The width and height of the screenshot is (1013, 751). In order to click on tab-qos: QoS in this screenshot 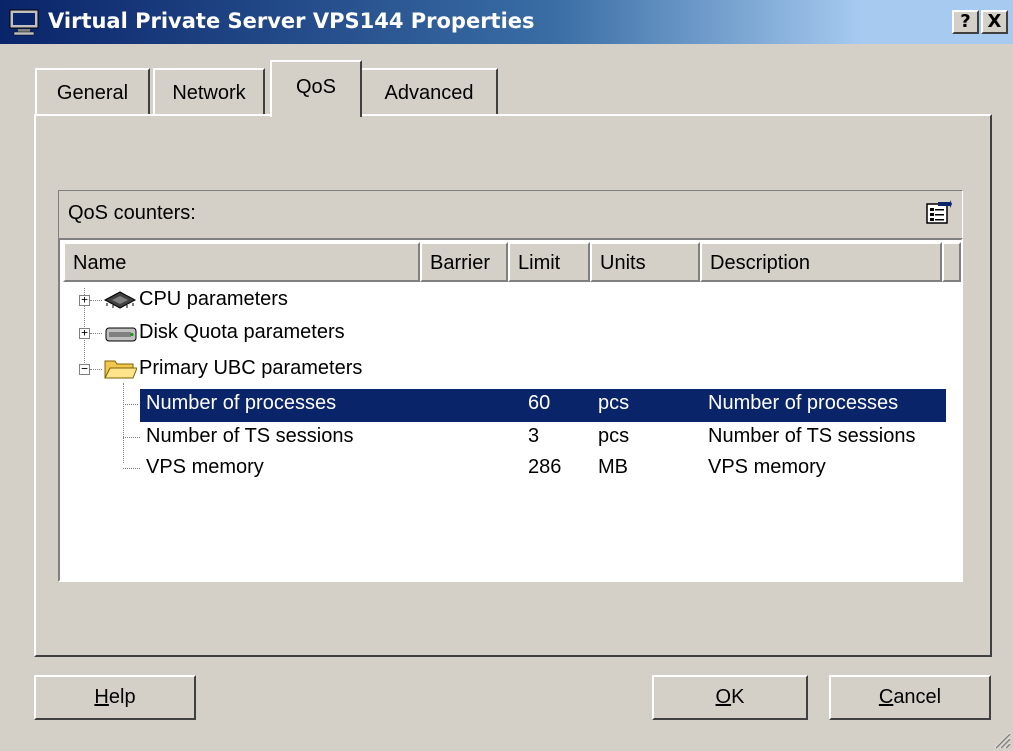, I will do `click(316, 88)`.